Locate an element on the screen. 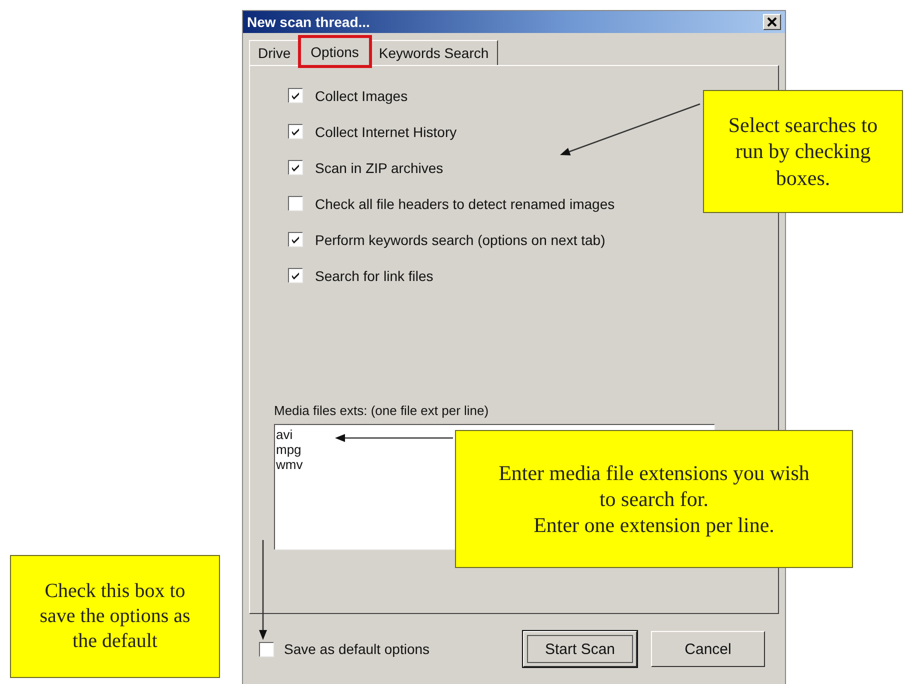 Image resolution: width=904 pixels, height=684 pixels. field-label: Media files exts: (one file ext per line) is located at coordinates (382, 410).